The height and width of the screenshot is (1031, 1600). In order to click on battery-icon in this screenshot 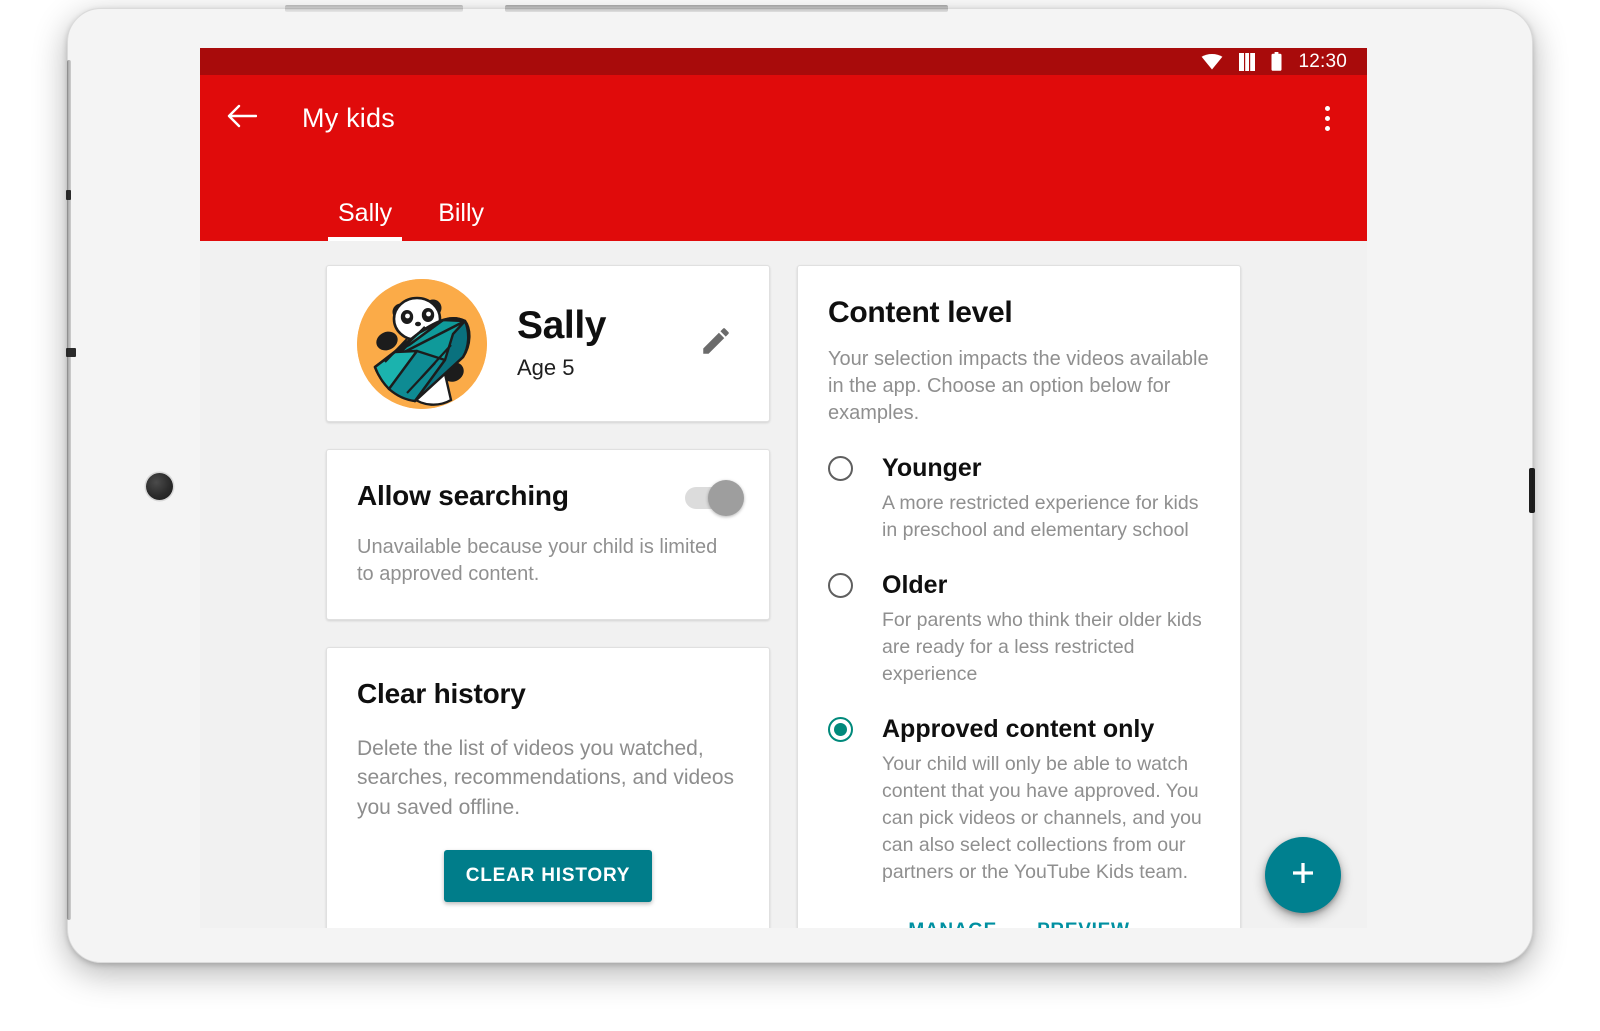, I will do `click(1276, 61)`.